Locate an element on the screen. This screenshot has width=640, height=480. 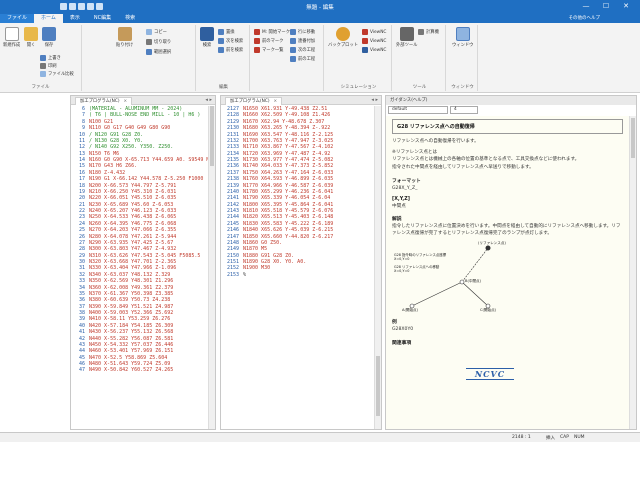
start-mark-button: M: 開始マーク is located at coordinates (272, 32).